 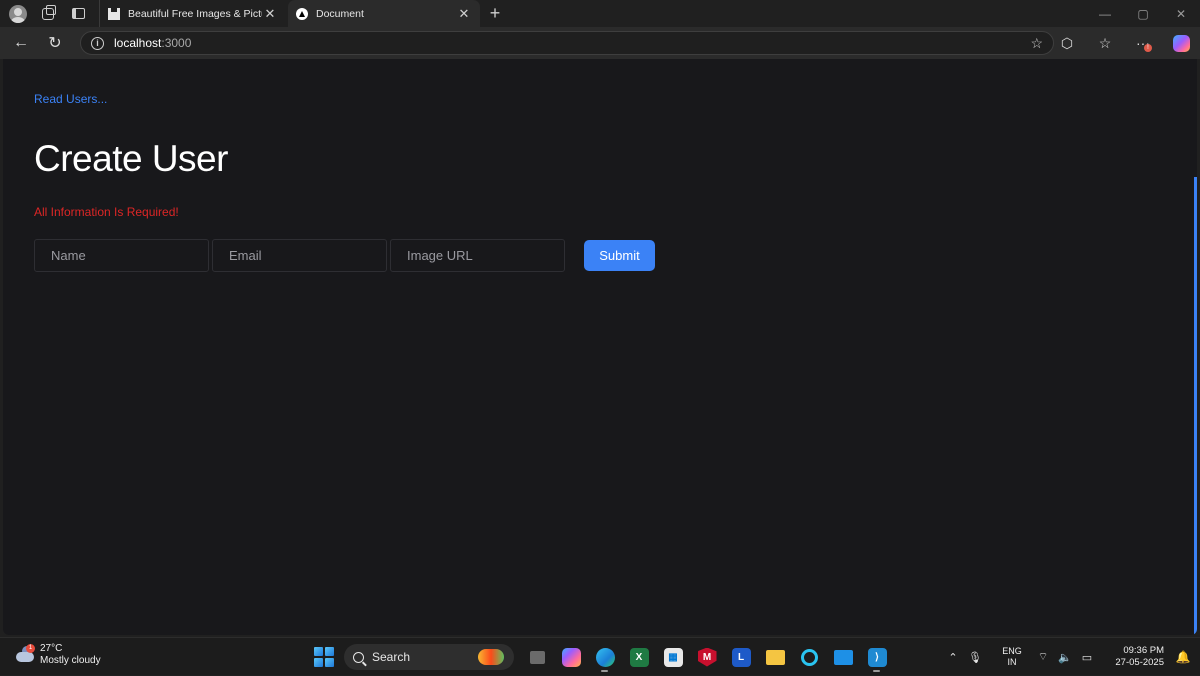 I want to click on tab-title: Document, so click(x=340, y=13).